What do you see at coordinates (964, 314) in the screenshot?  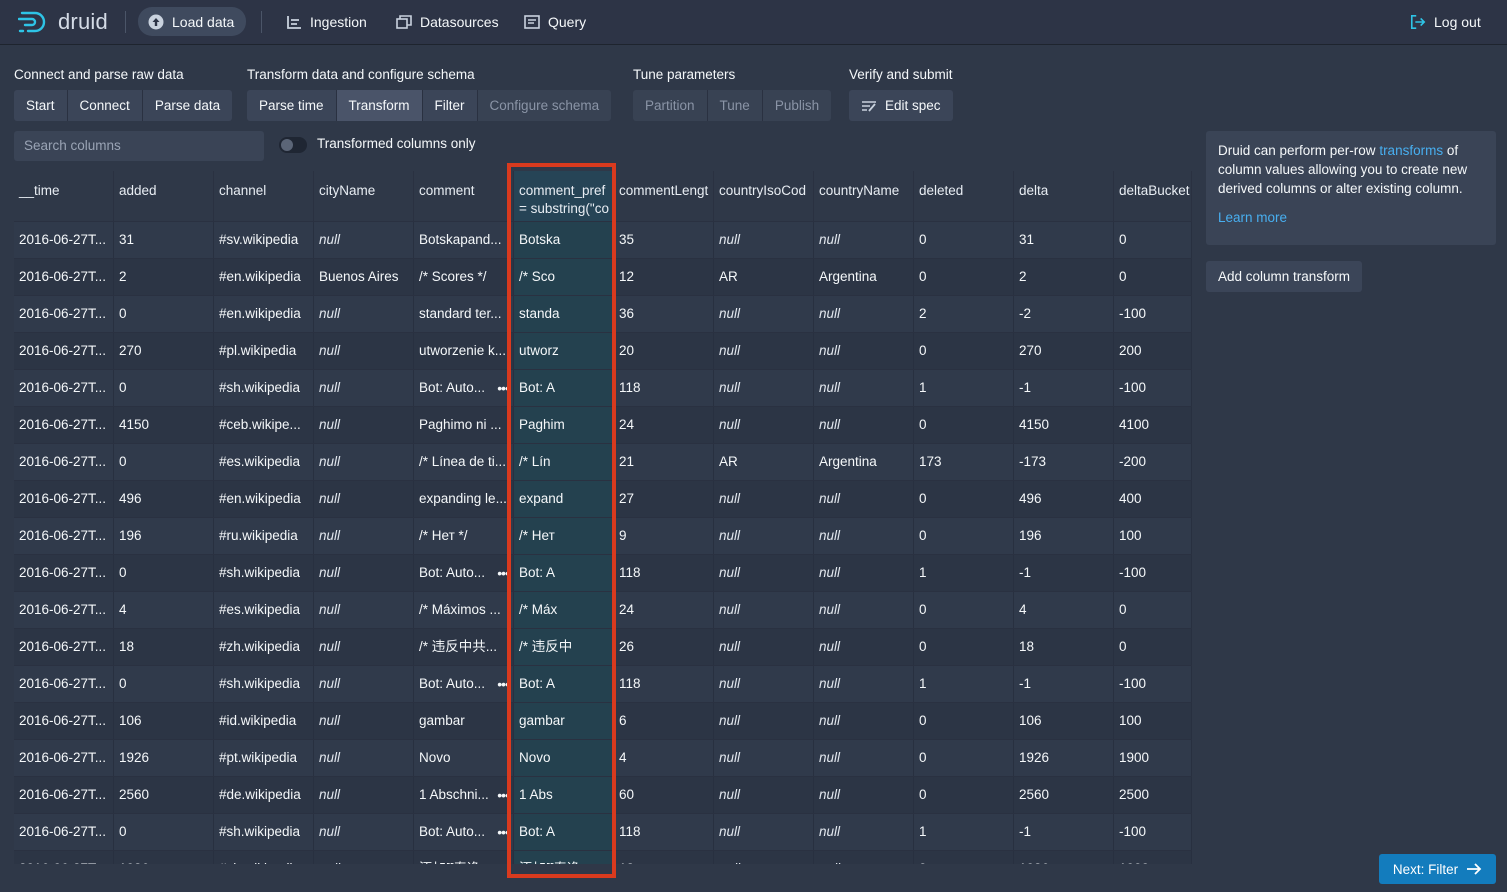 I see `table-cell-deleted: 2` at bounding box center [964, 314].